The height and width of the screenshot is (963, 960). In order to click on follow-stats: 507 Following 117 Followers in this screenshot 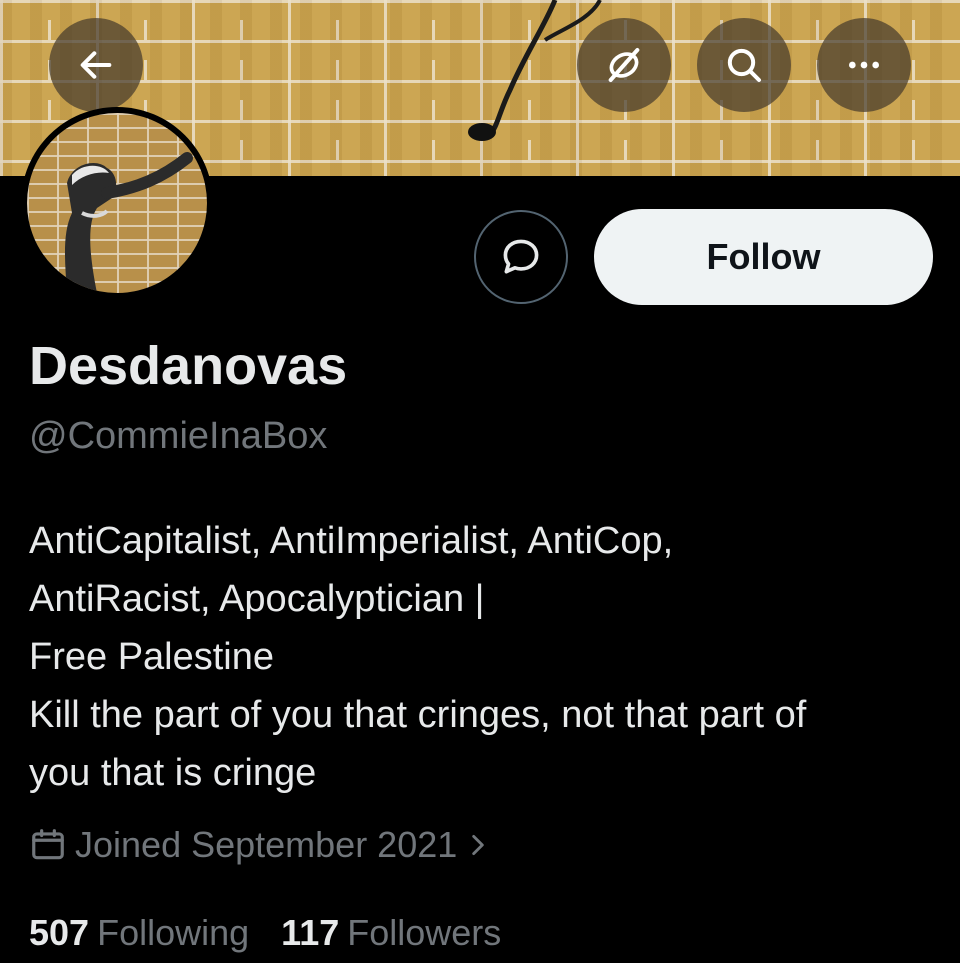, I will do `click(265, 933)`.